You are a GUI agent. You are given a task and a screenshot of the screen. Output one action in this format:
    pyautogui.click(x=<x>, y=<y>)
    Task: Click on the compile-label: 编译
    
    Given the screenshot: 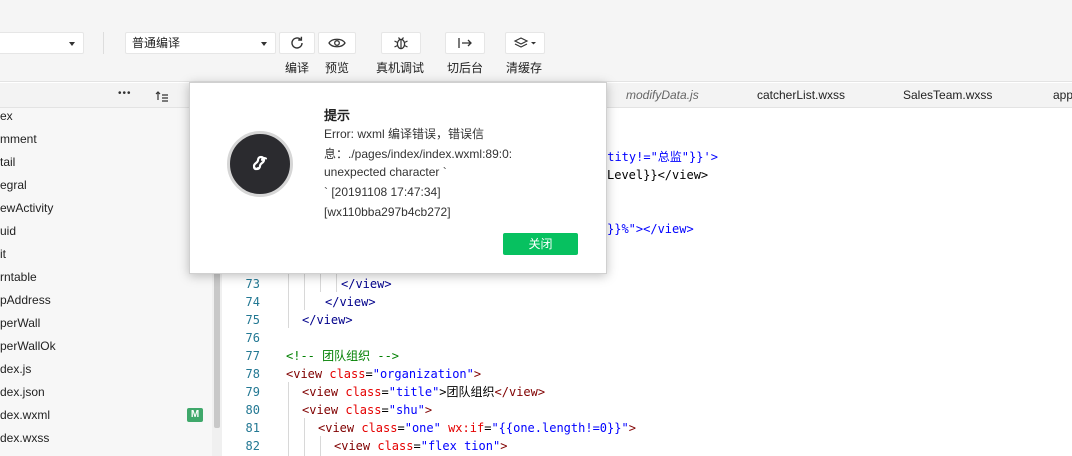 What is the action you would take?
    pyautogui.click(x=297, y=68)
    